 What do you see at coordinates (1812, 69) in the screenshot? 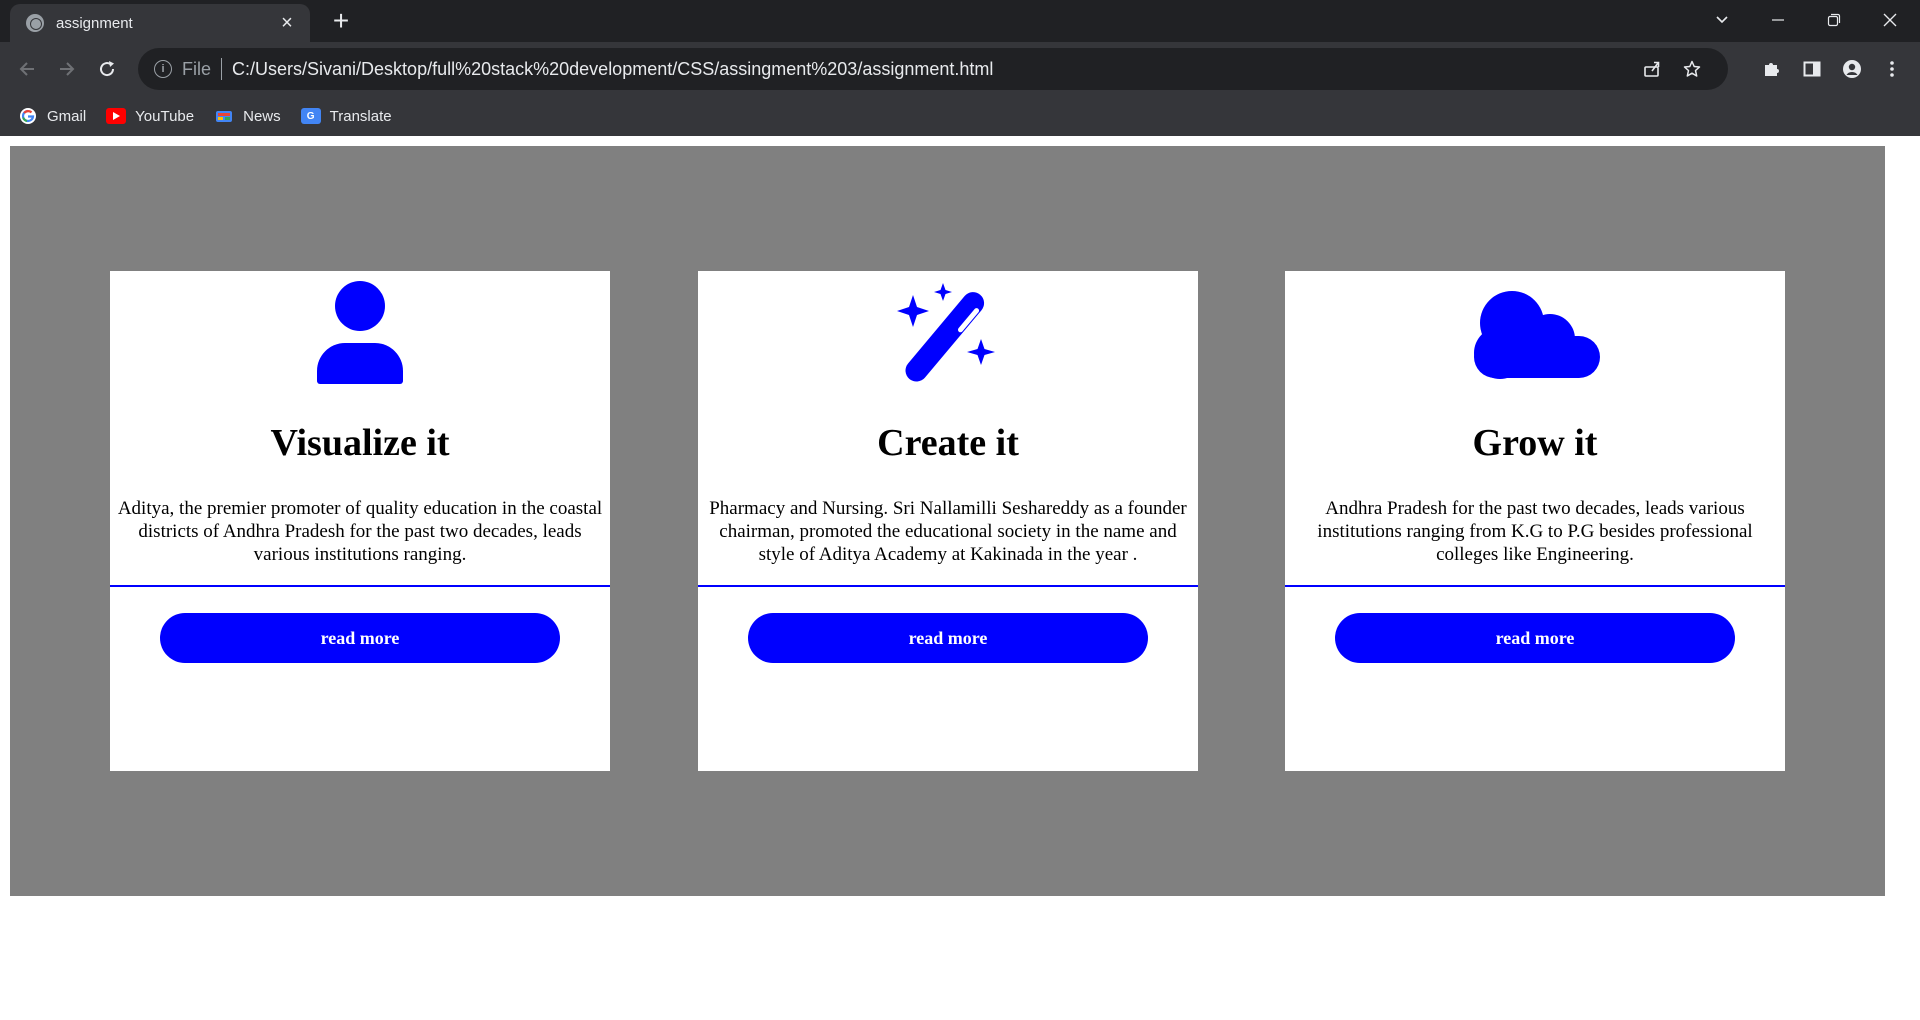
I see `side-panel-icon` at bounding box center [1812, 69].